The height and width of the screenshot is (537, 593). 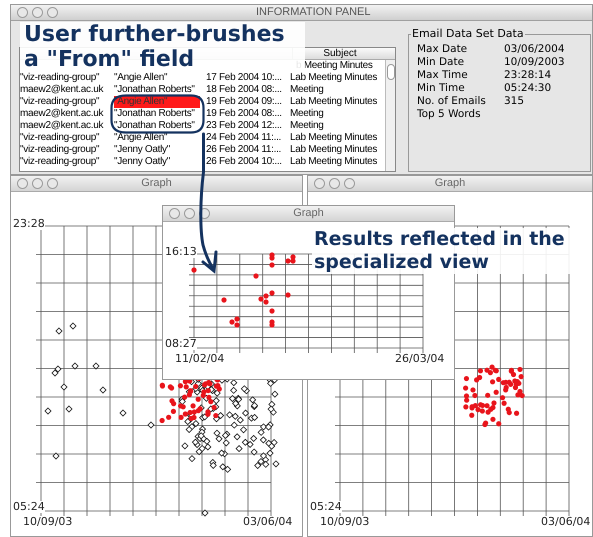 I want to click on stat-label: Max Time, so click(x=443, y=75).